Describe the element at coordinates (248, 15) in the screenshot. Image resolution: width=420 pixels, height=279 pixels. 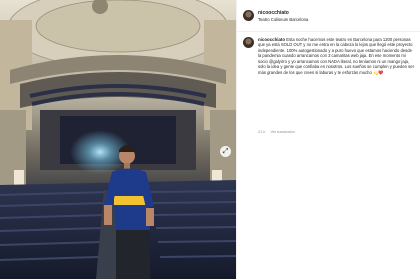
I see `avatar` at that location.